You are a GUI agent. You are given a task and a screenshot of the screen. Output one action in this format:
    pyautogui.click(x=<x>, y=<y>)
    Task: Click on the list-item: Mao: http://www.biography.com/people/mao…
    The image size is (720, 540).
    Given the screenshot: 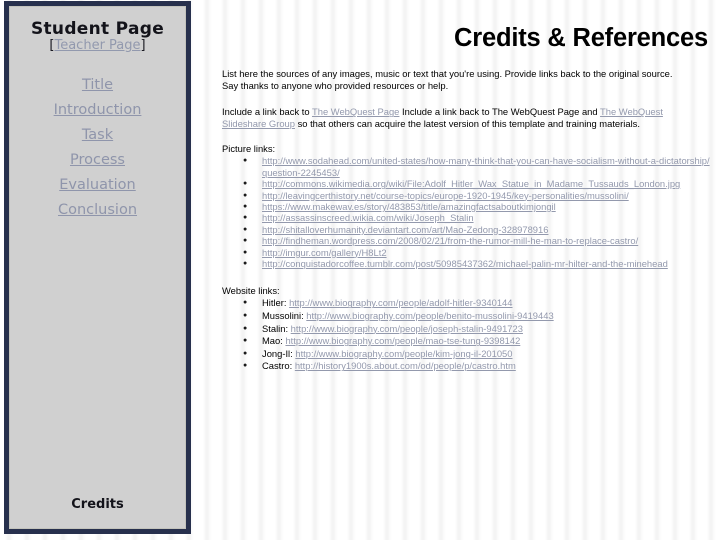 What is the action you would take?
    pyautogui.click(x=478, y=341)
    